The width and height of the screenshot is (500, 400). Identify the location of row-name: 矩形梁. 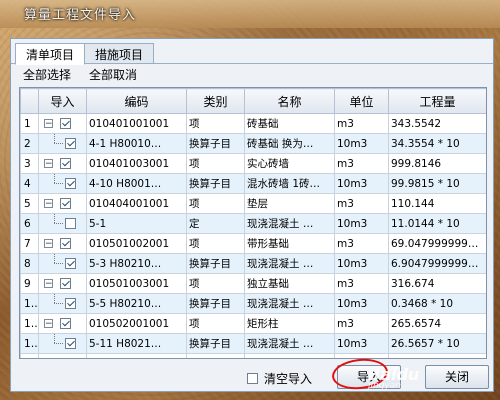
(289, 355).